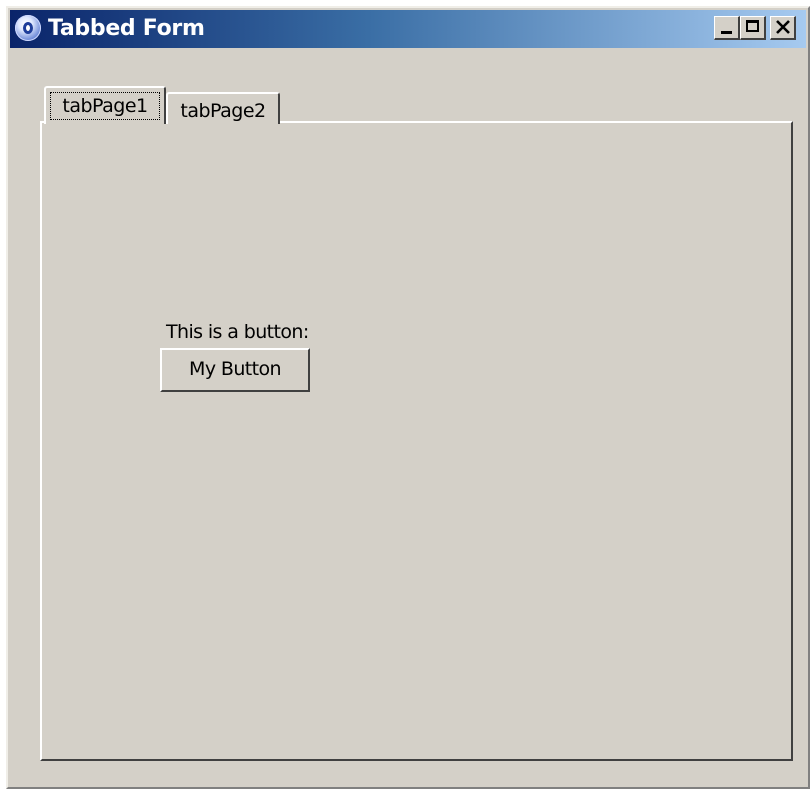 This screenshot has width=810, height=789. I want to click on title-bar: Tabbed Form, so click(408, 29).